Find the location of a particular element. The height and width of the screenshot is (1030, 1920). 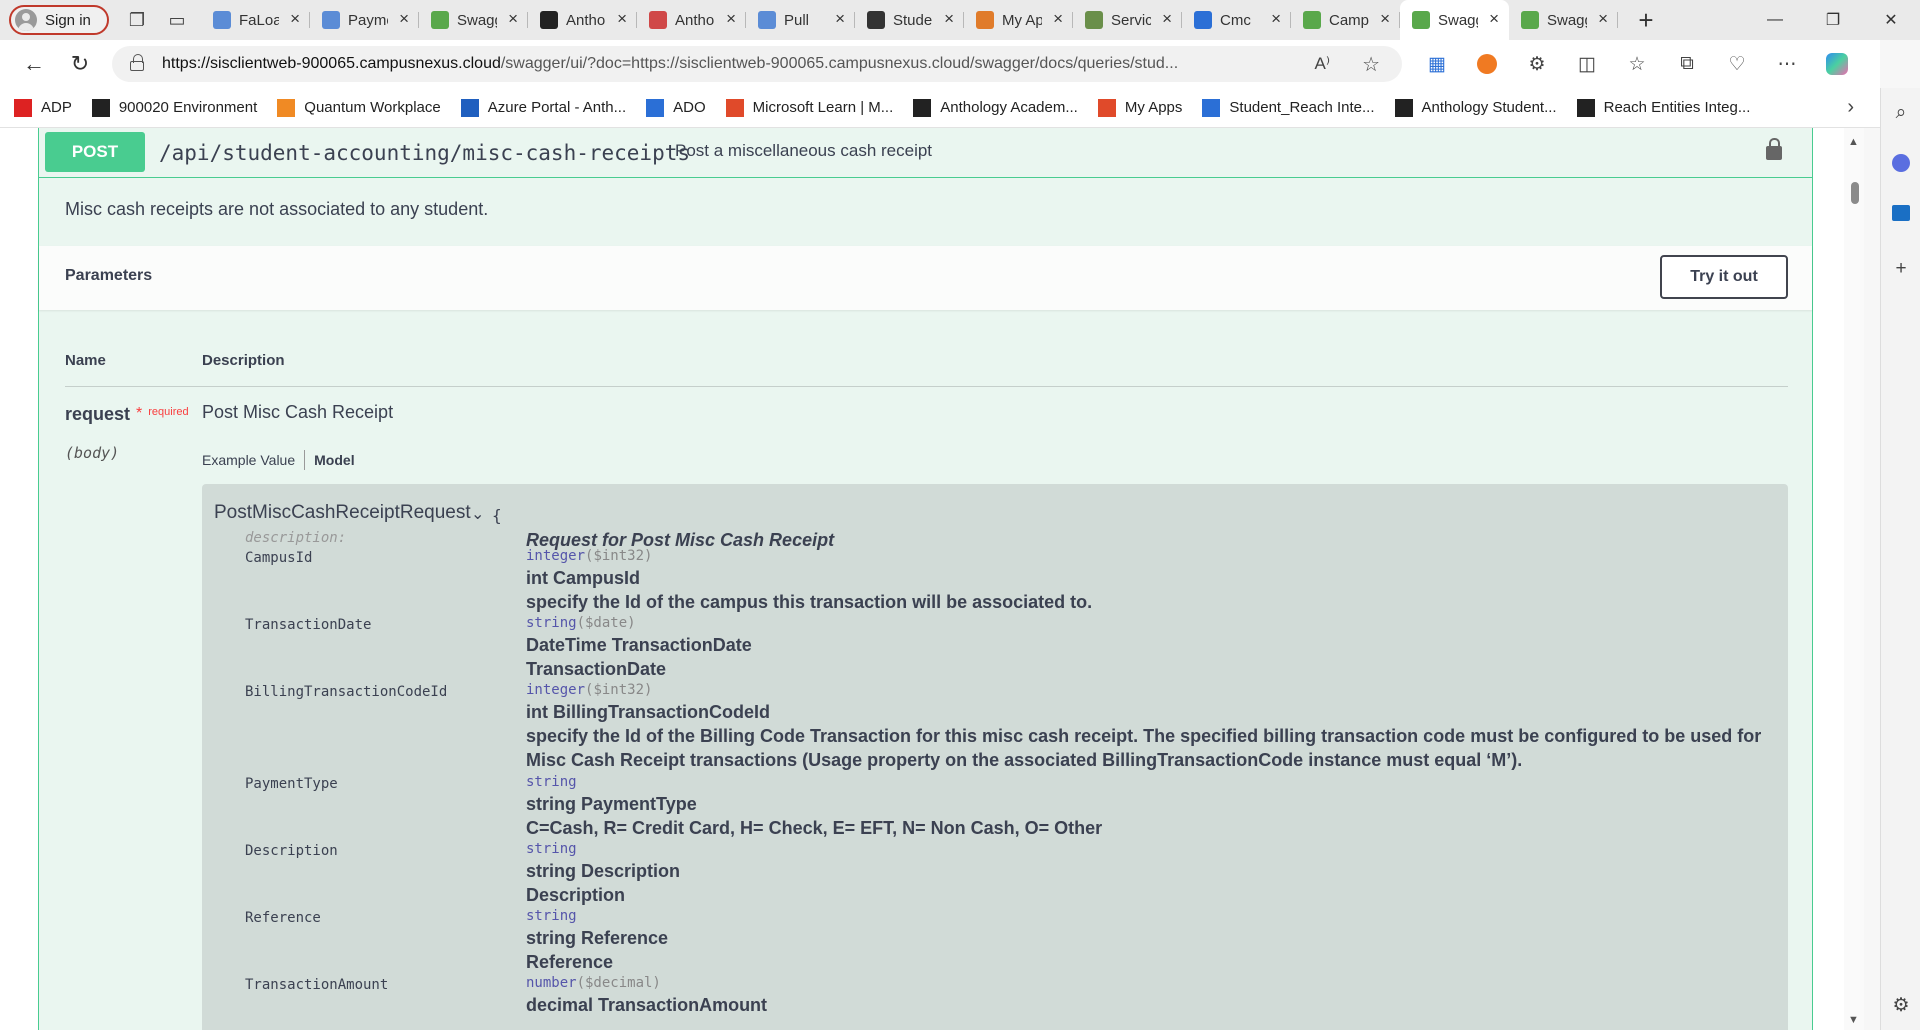

browser-tab: Cmc × is located at coordinates (1236, 20).